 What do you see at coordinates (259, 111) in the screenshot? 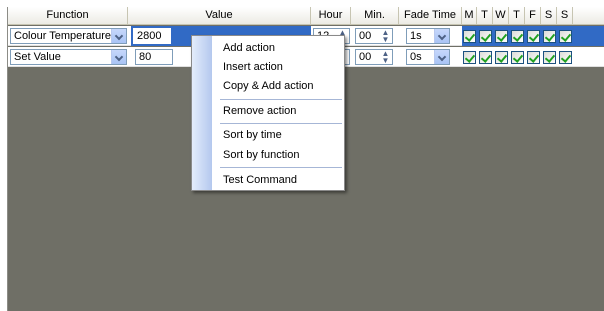
I see `menu-item-remove-action: Remove action` at bounding box center [259, 111].